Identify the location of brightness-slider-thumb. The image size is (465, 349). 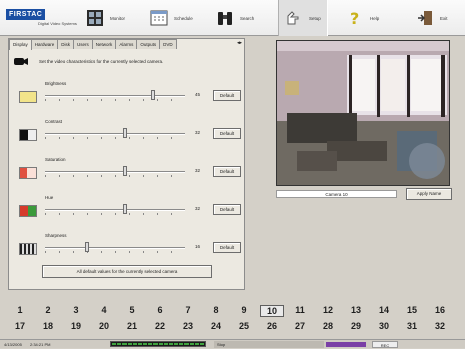
(152, 95).